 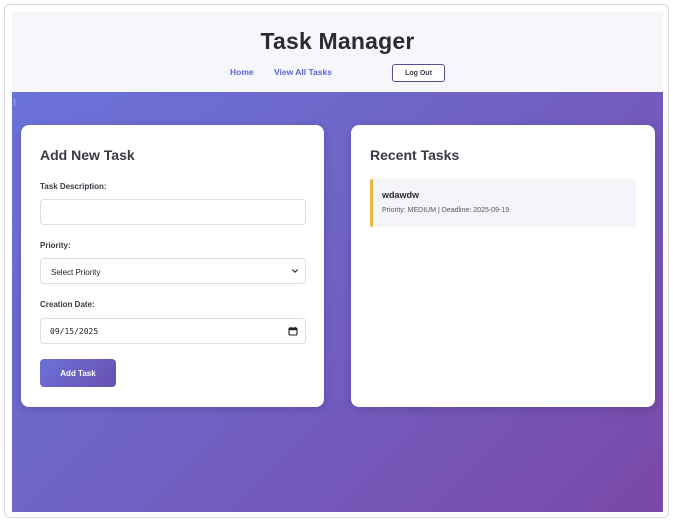 I want to click on priority-label: Priority:, so click(x=55, y=245).